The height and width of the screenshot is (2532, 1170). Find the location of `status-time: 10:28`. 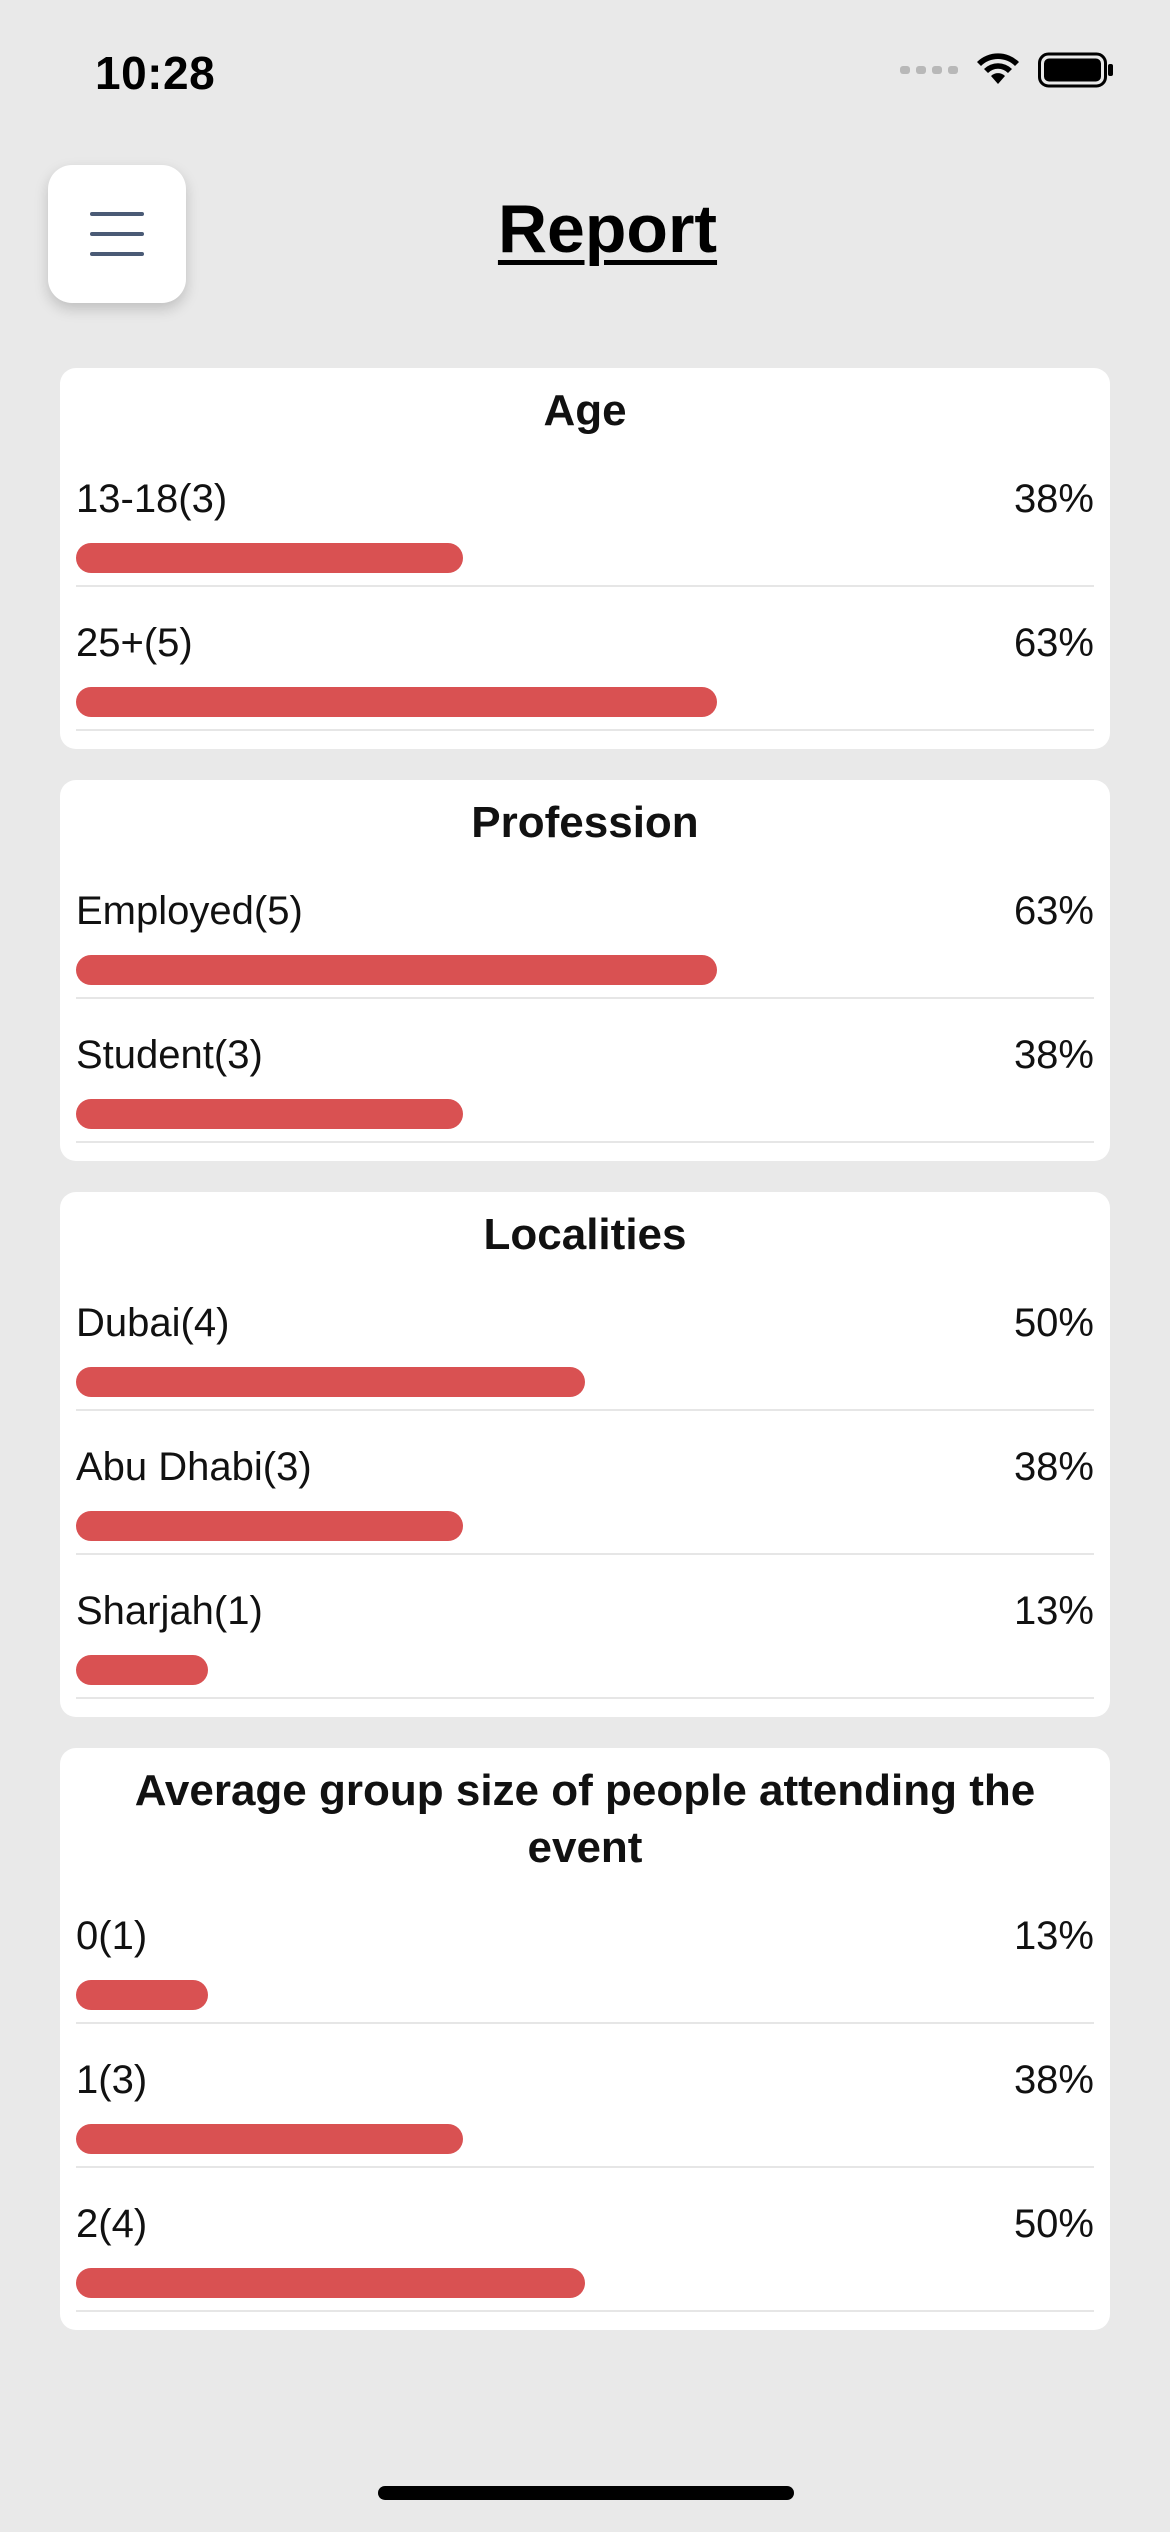

status-time: 10:28 is located at coordinates (155, 73).